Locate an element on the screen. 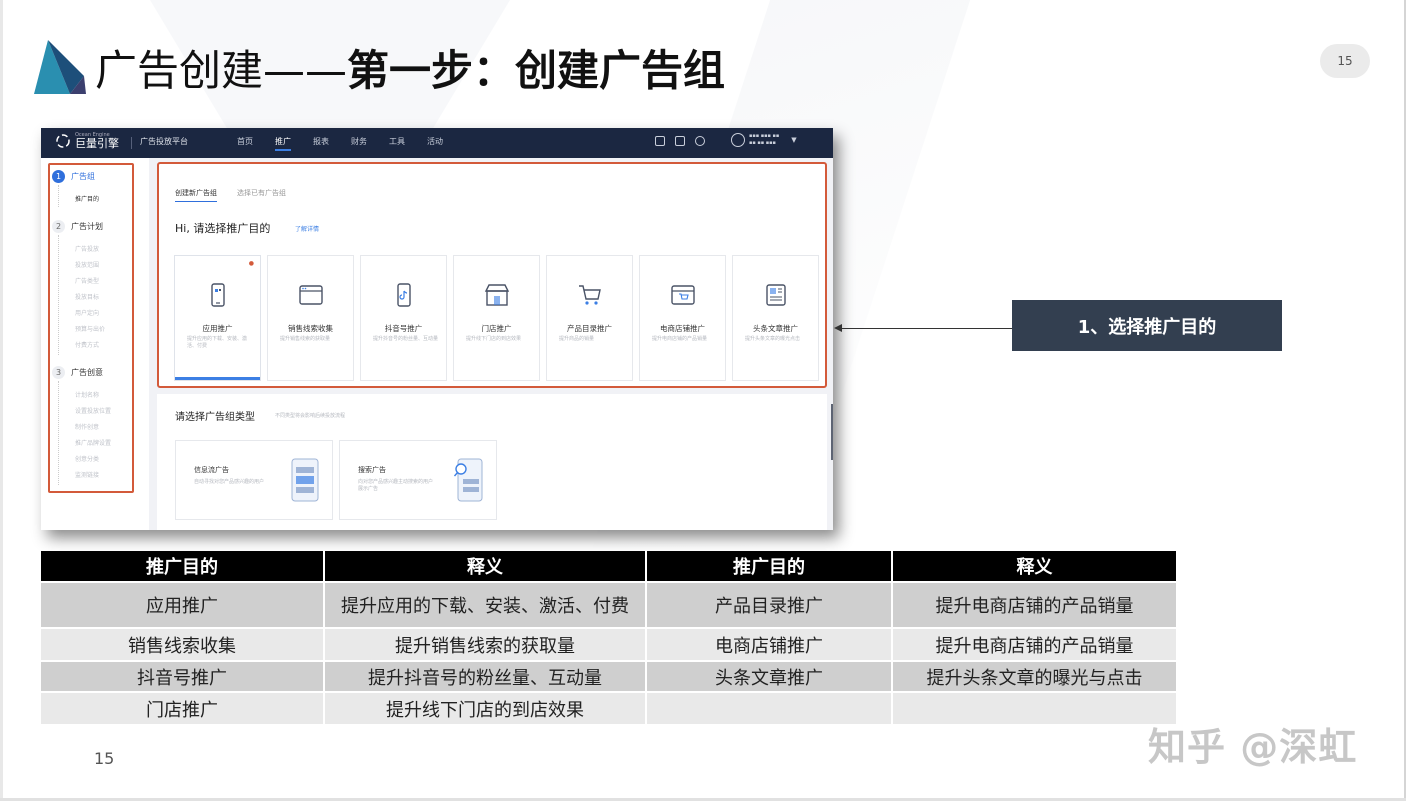 The height and width of the screenshot is (801, 1406). card-title: 产品目录推广 is located at coordinates (589, 328).